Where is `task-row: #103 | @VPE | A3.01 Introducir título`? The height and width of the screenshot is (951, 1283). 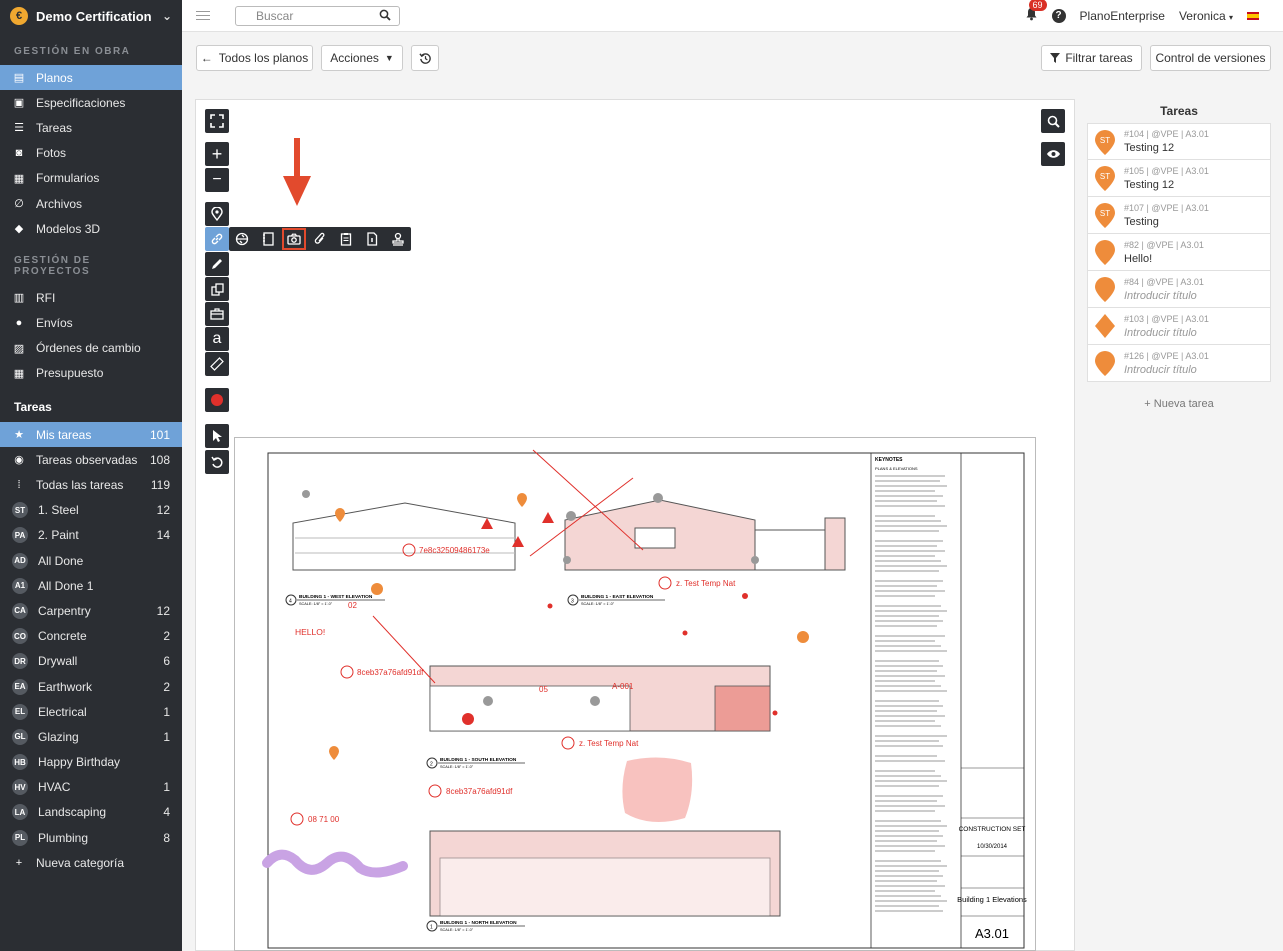
task-row: #103 | @VPE | A3.01 Introducir título is located at coordinates (1179, 326).